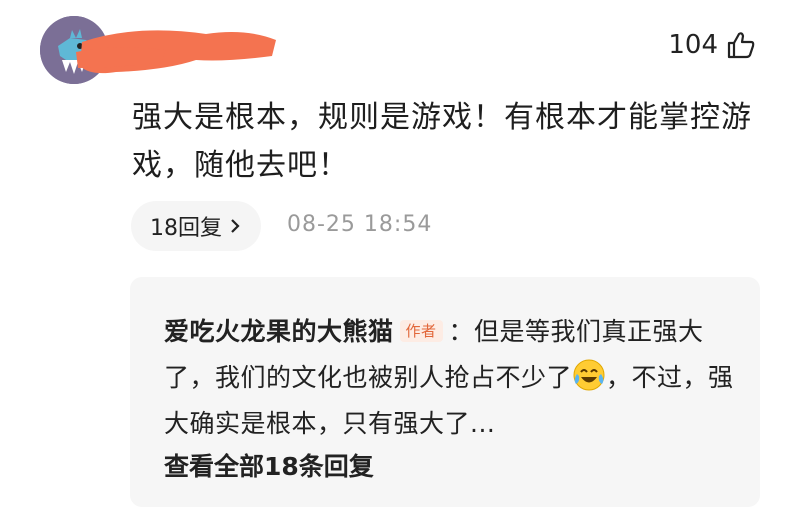 The image size is (800, 507). I want to click on chevron-right-icon, so click(235, 226).